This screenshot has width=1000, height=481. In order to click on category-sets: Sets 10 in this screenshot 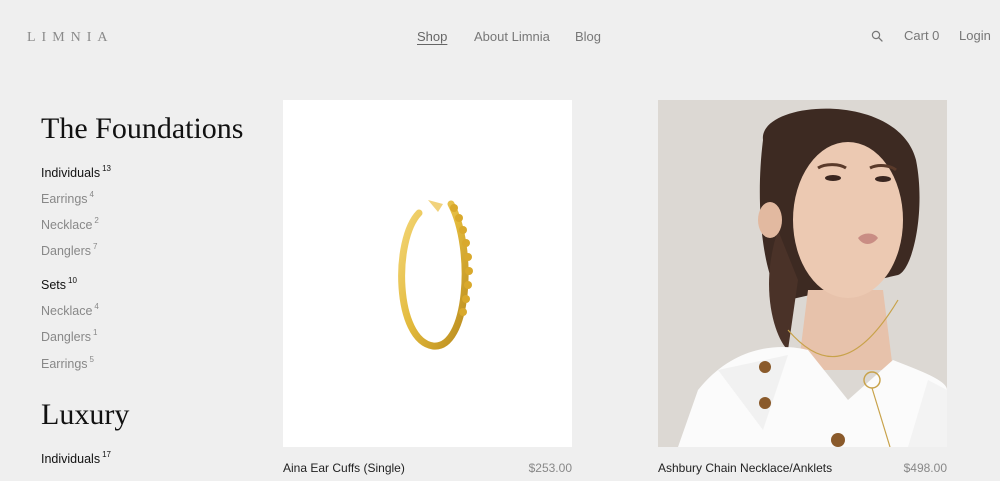, I will do `click(59, 284)`.